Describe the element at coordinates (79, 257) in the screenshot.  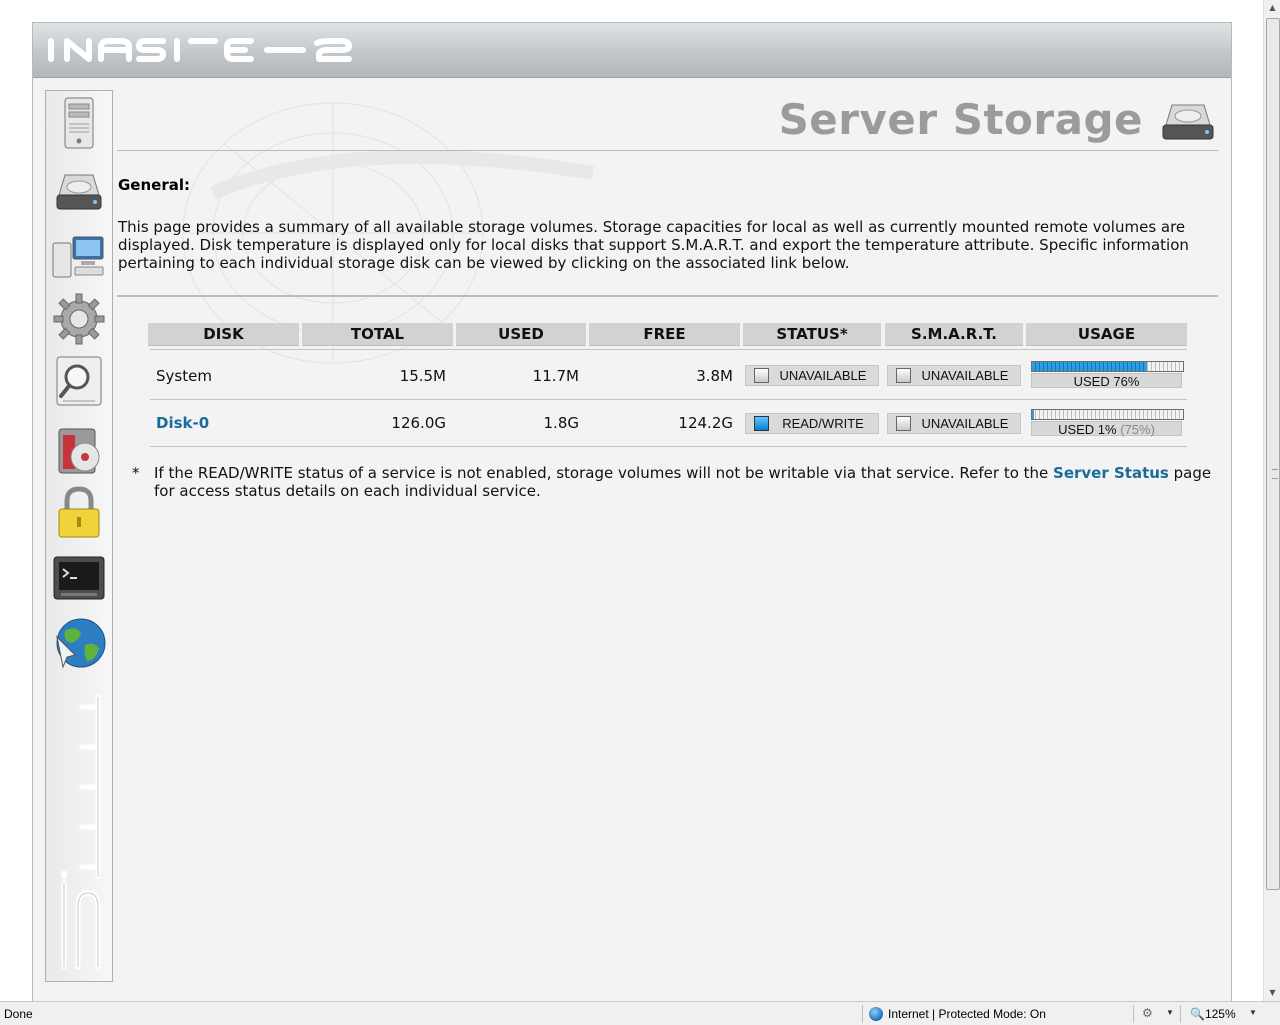
I see `network-icon` at that location.